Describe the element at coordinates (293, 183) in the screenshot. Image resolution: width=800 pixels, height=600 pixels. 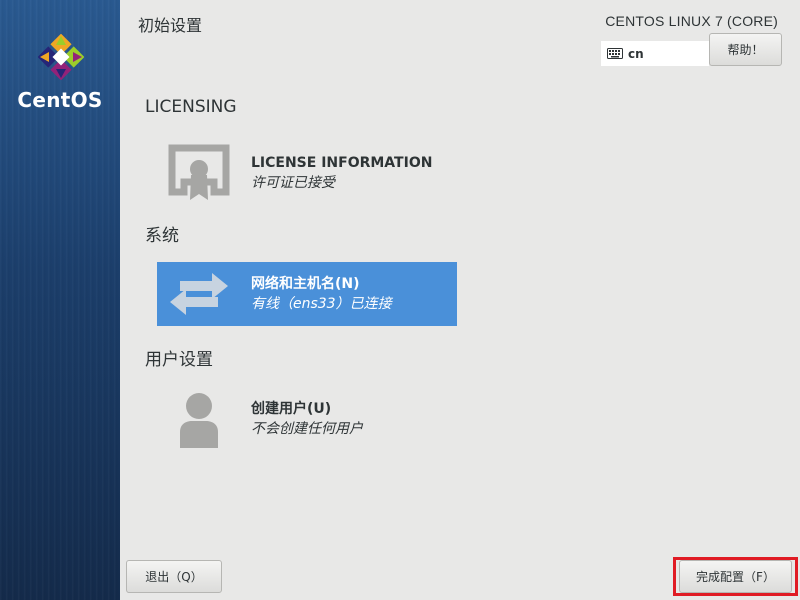
I see `license-status: 许可证已接受` at that location.